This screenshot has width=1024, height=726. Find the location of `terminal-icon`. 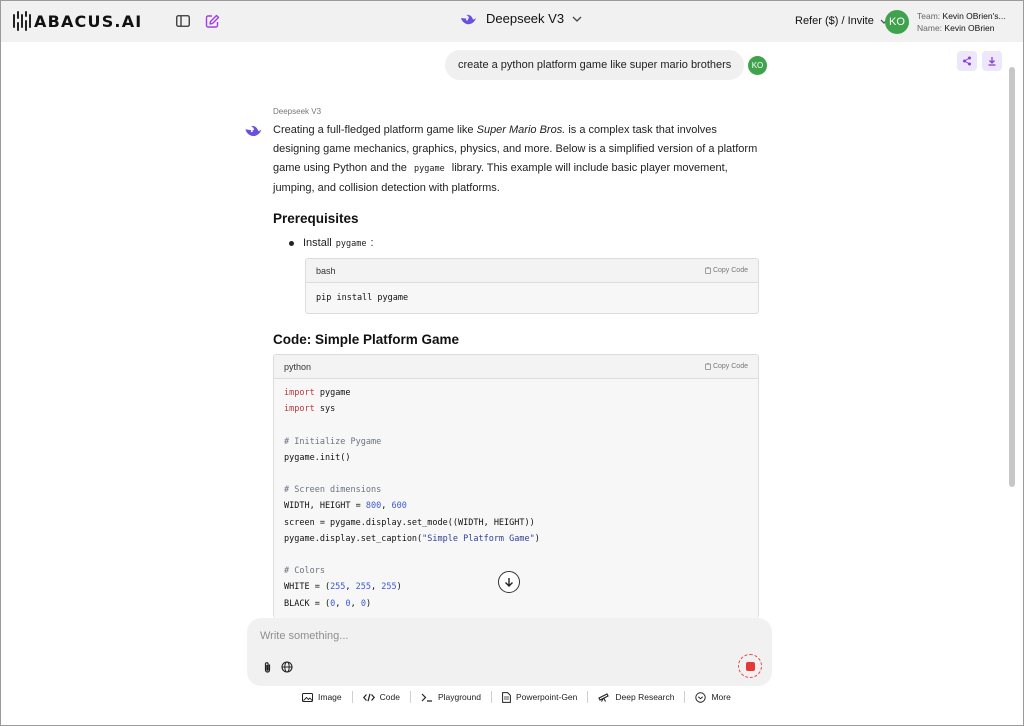

terminal-icon is located at coordinates (426, 697).